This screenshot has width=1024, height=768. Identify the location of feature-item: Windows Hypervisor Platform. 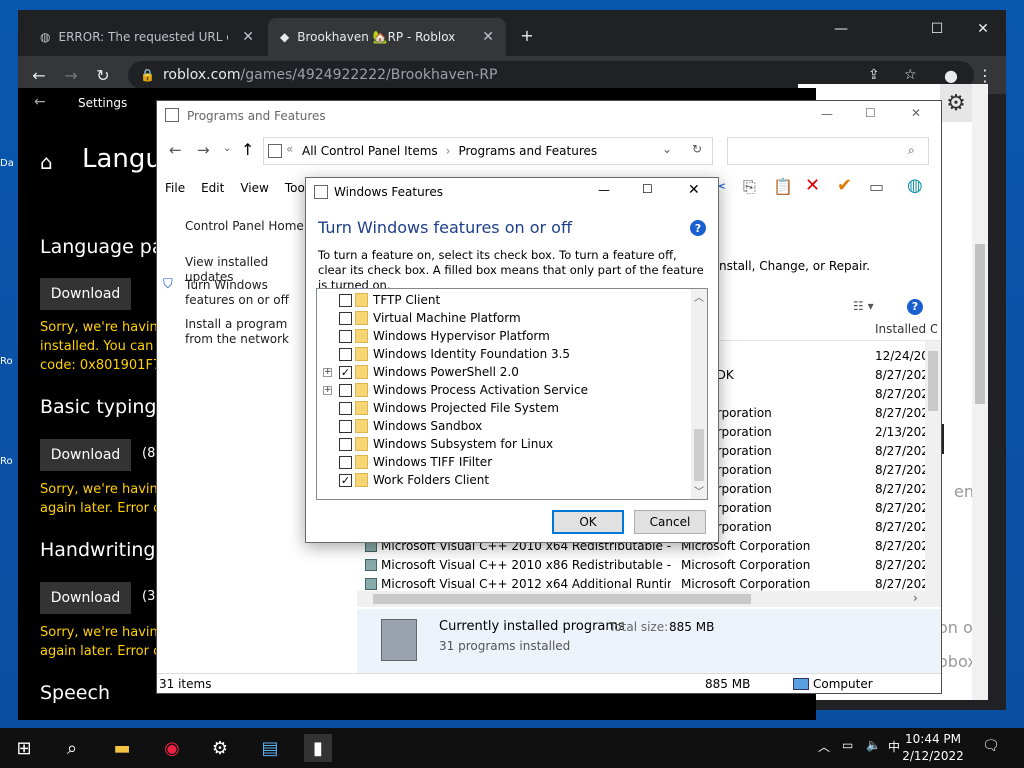
(504, 336).